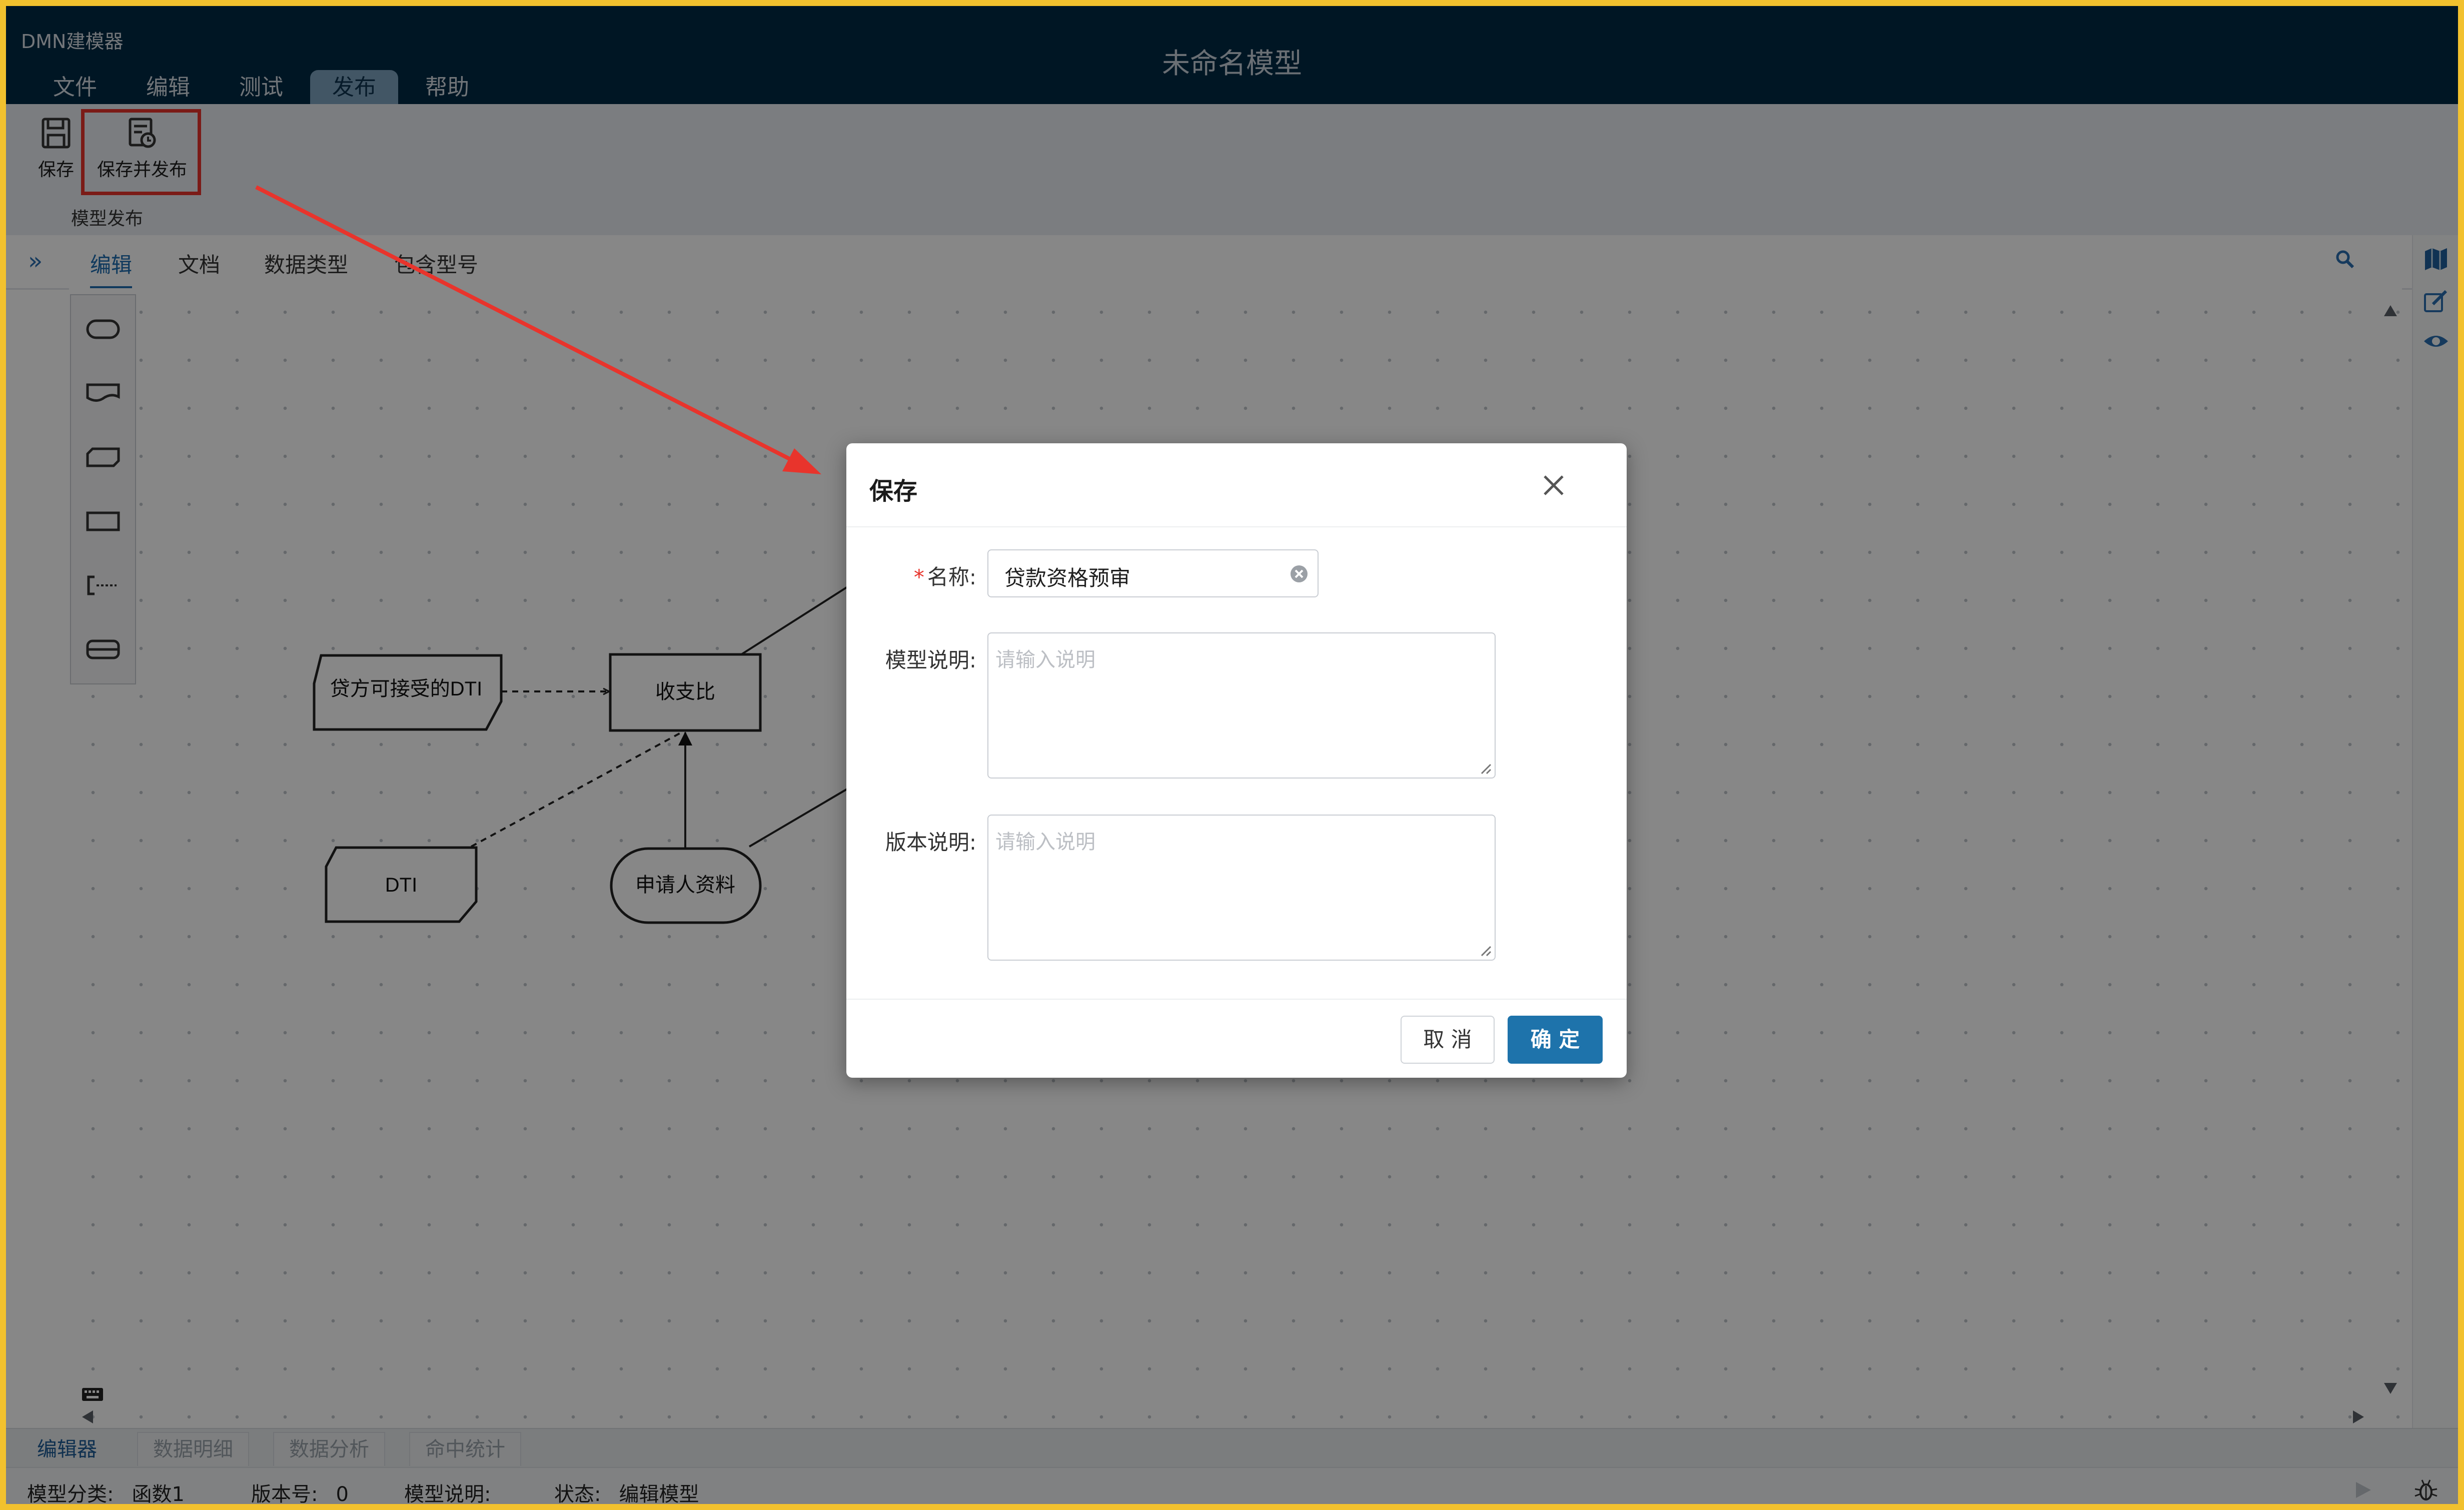 The height and width of the screenshot is (1510, 2464). What do you see at coordinates (1236, 485) in the screenshot?
I see `dialog-header: 保存` at bounding box center [1236, 485].